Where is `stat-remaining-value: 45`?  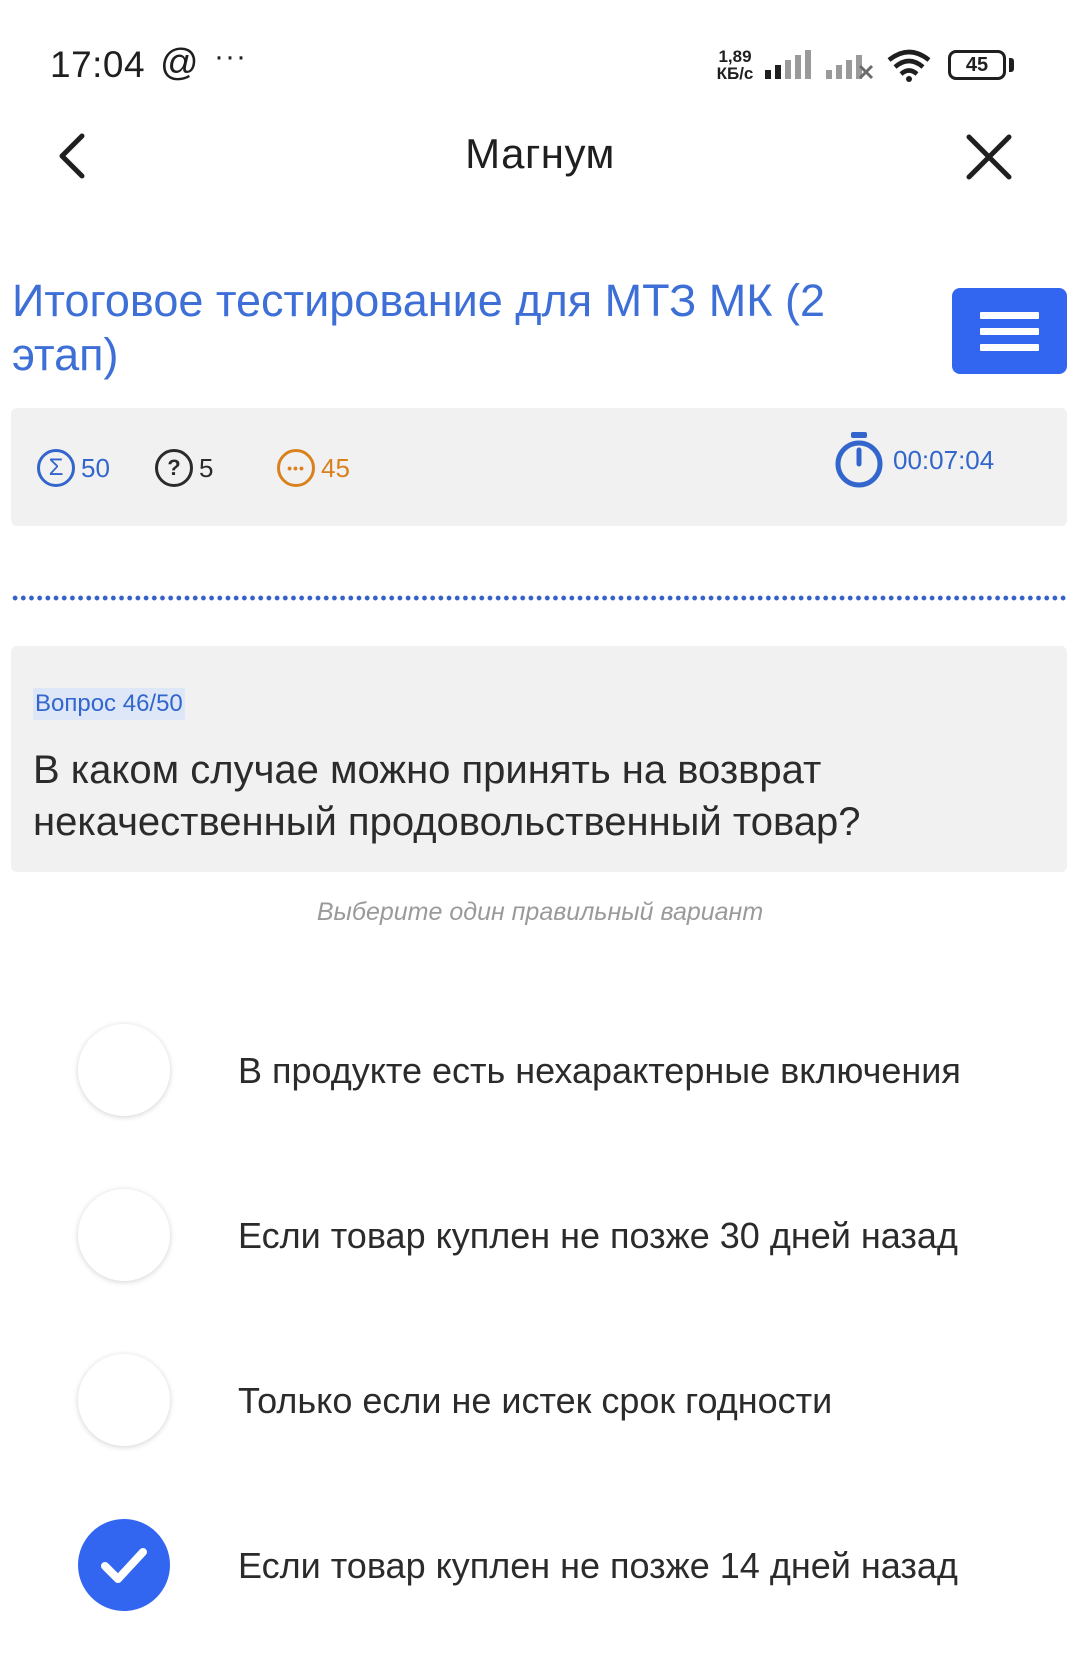 stat-remaining-value: 45 is located at coordinates (335, 467).